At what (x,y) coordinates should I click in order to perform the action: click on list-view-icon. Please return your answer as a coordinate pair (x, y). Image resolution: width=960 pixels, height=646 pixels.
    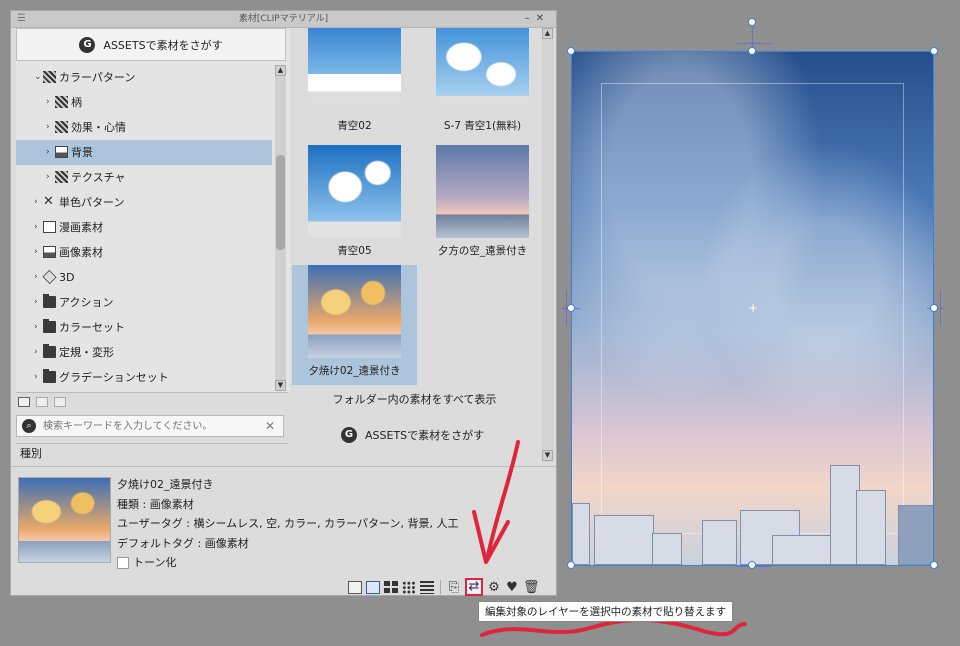
    Looking at the image, I should click on (427, 587).